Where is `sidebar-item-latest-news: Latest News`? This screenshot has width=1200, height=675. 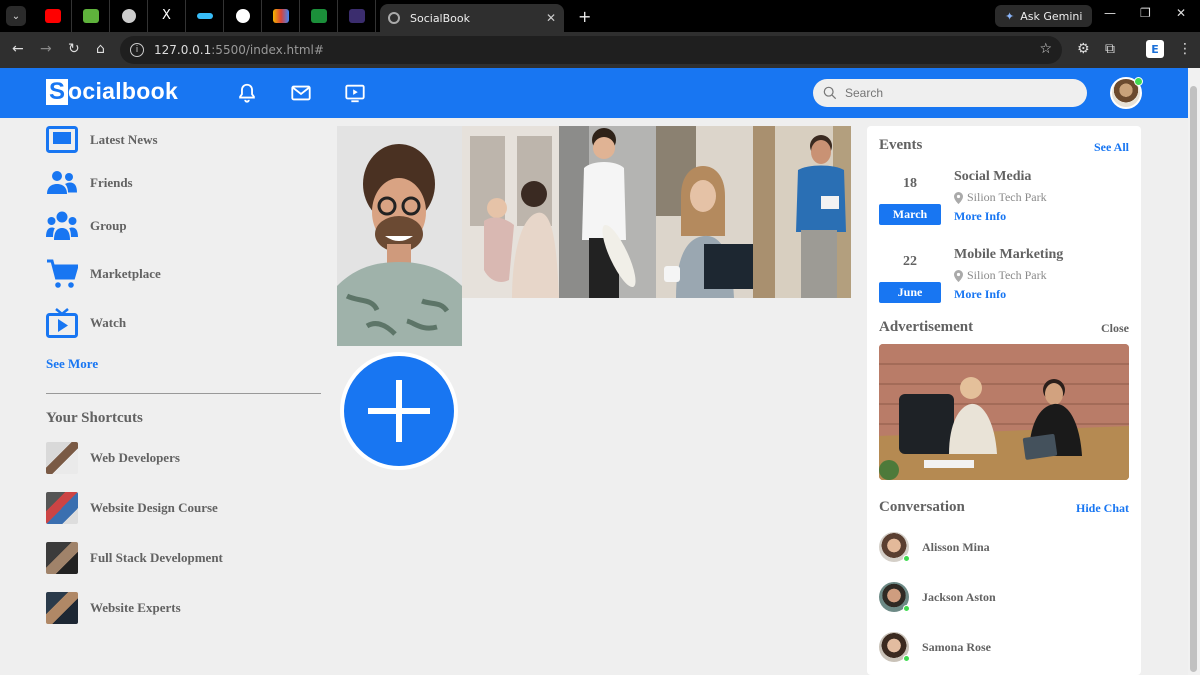 sidebar-item-latest-news: Latest News is located at coordinates (102, 140).